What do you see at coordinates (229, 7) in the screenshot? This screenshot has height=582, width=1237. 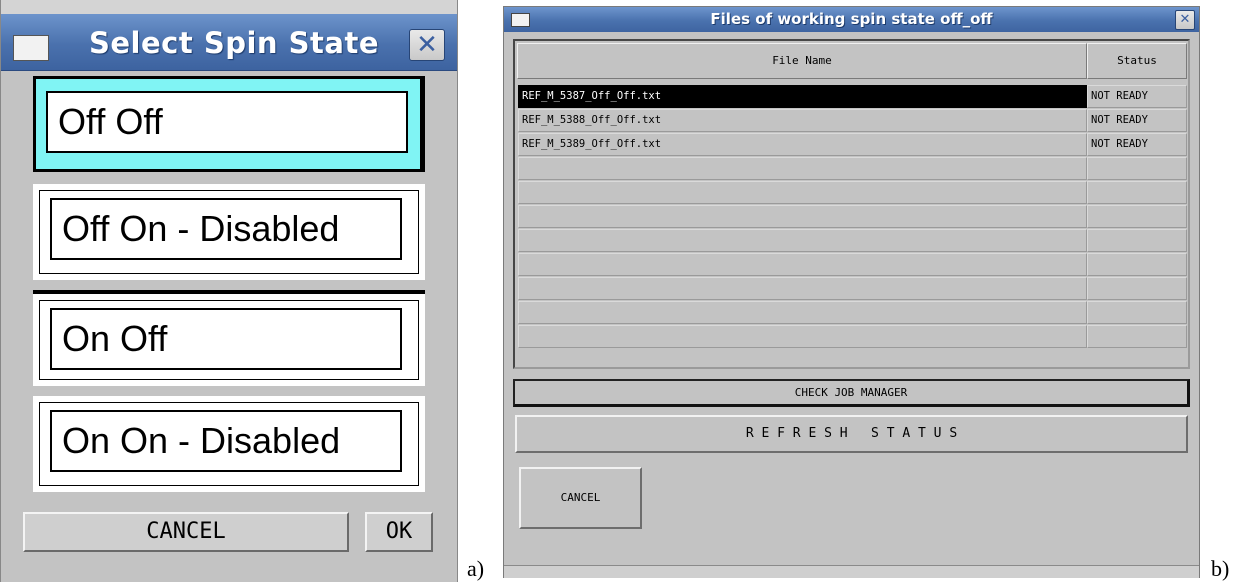 I see `top-strip` at bounding box center [229, 7].